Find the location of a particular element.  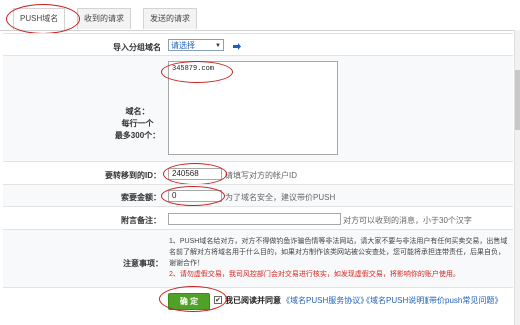

tab-sent-requests: 发送的请求 is located at coordinates (170, 18).